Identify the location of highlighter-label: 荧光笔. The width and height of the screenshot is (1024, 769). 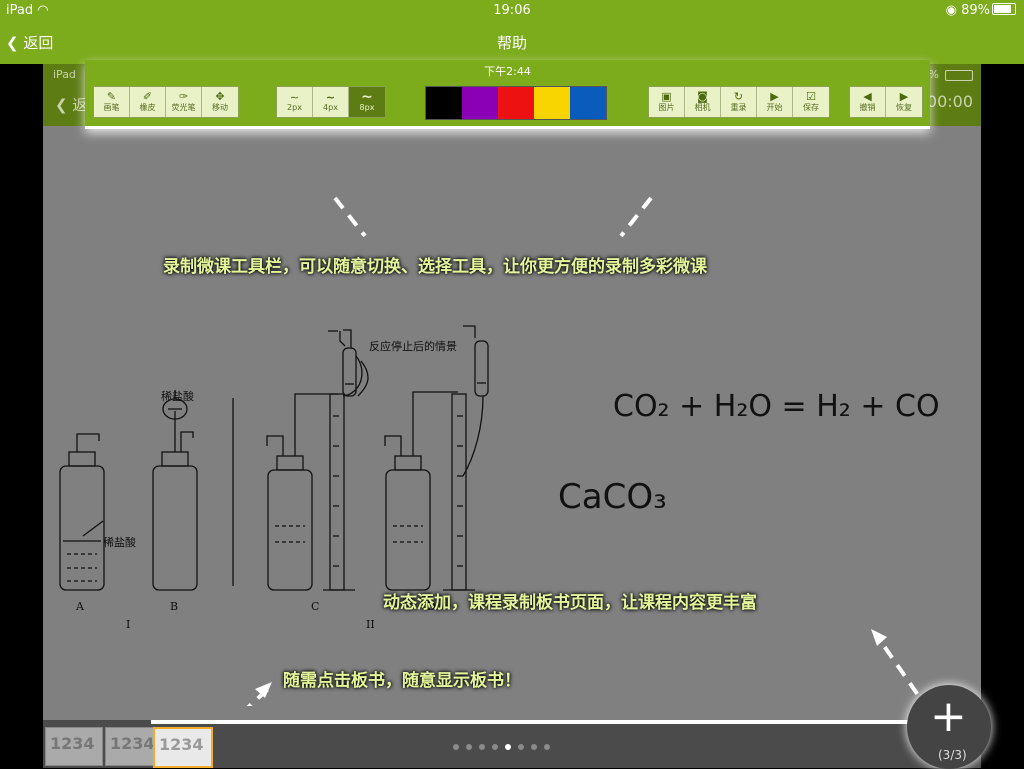
(183, 107).